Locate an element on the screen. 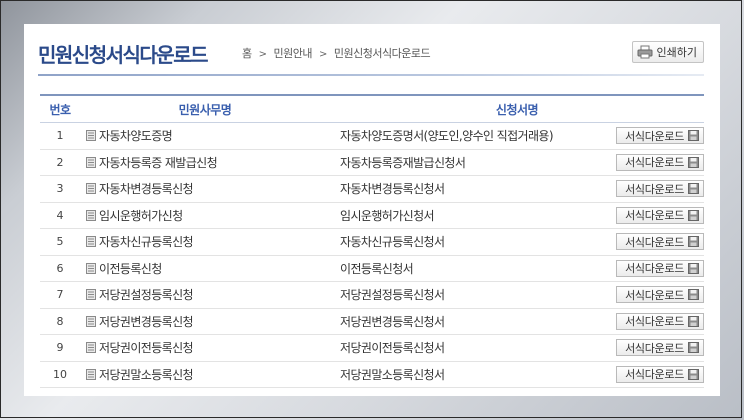 Image resolution: width=744 pixels, height=420 pixels. table-row: 7 저당권설정등록신청 저당권설정등록신청서 서식다운로드 is located at coordinates (372, 295).